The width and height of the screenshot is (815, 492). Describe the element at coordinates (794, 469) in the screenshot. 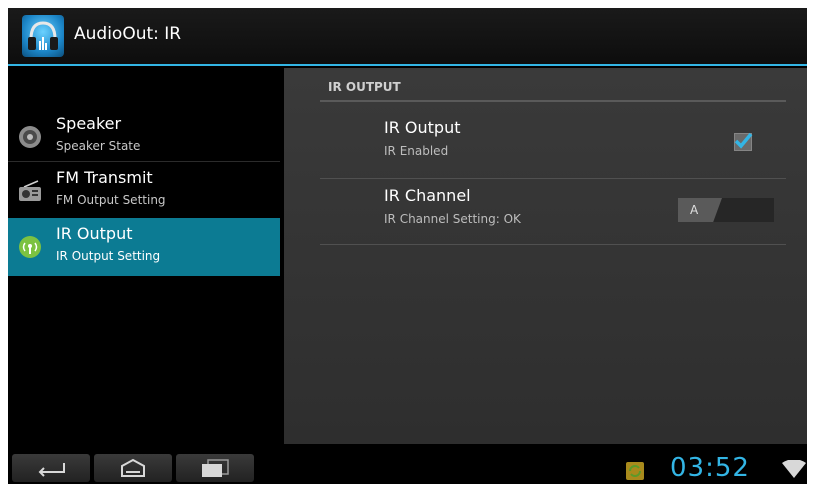

I see `wifi-icon` at that location.